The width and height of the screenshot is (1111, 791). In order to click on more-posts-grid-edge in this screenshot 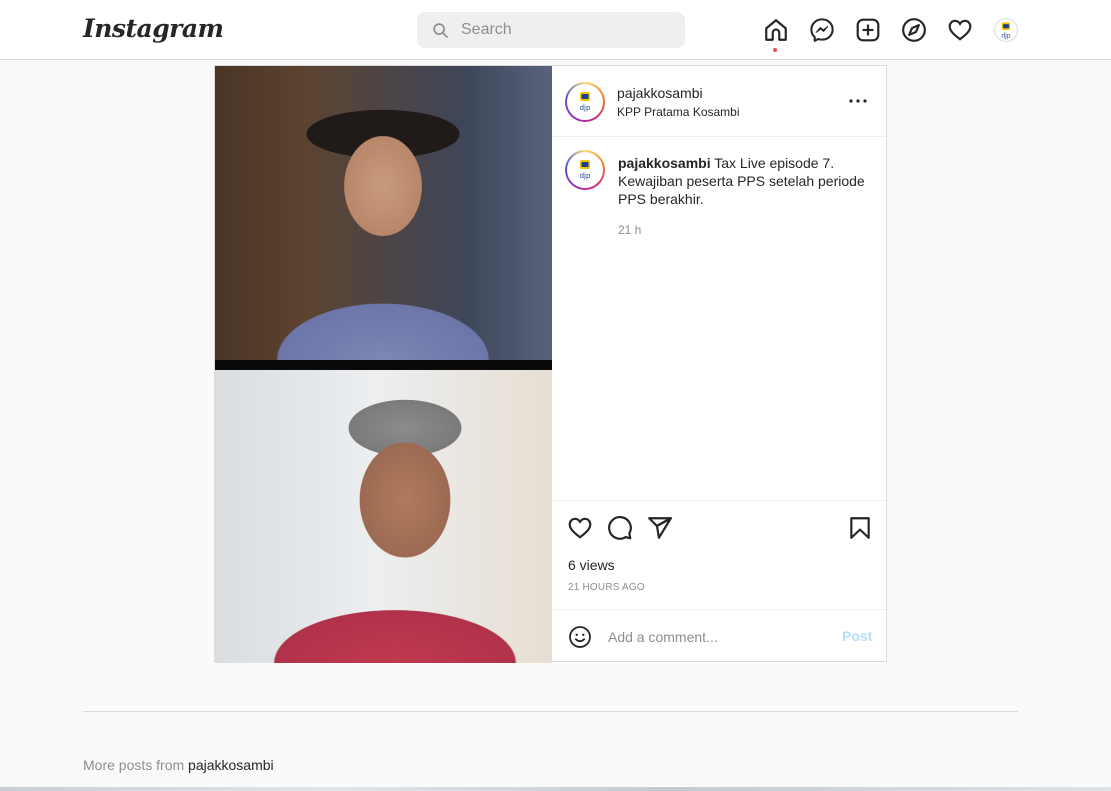, I will do `click(555, 789)`.